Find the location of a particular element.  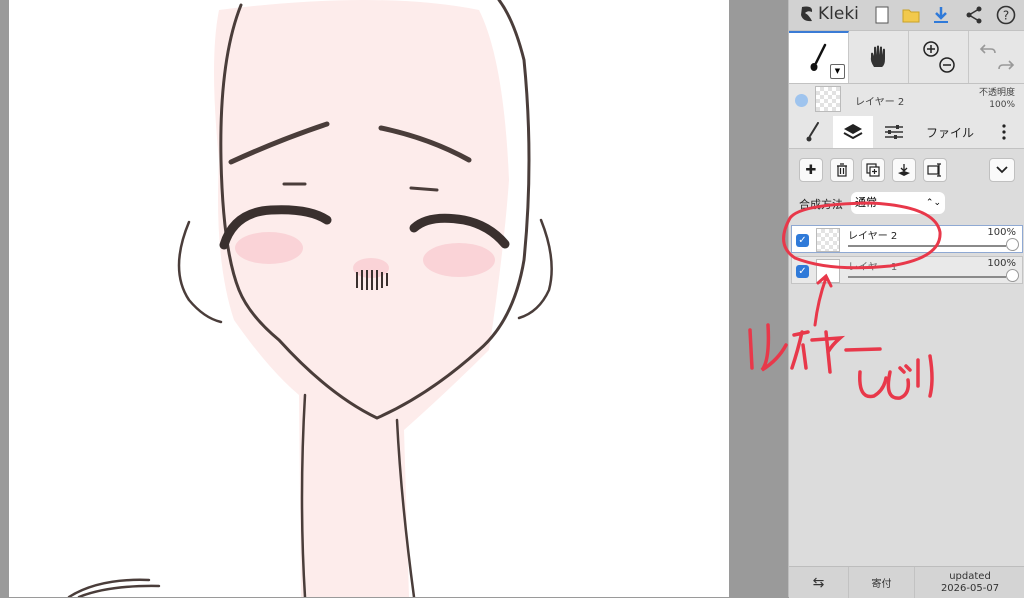

layer-2-opacity: 100% is located at coordinates (1001, 232).